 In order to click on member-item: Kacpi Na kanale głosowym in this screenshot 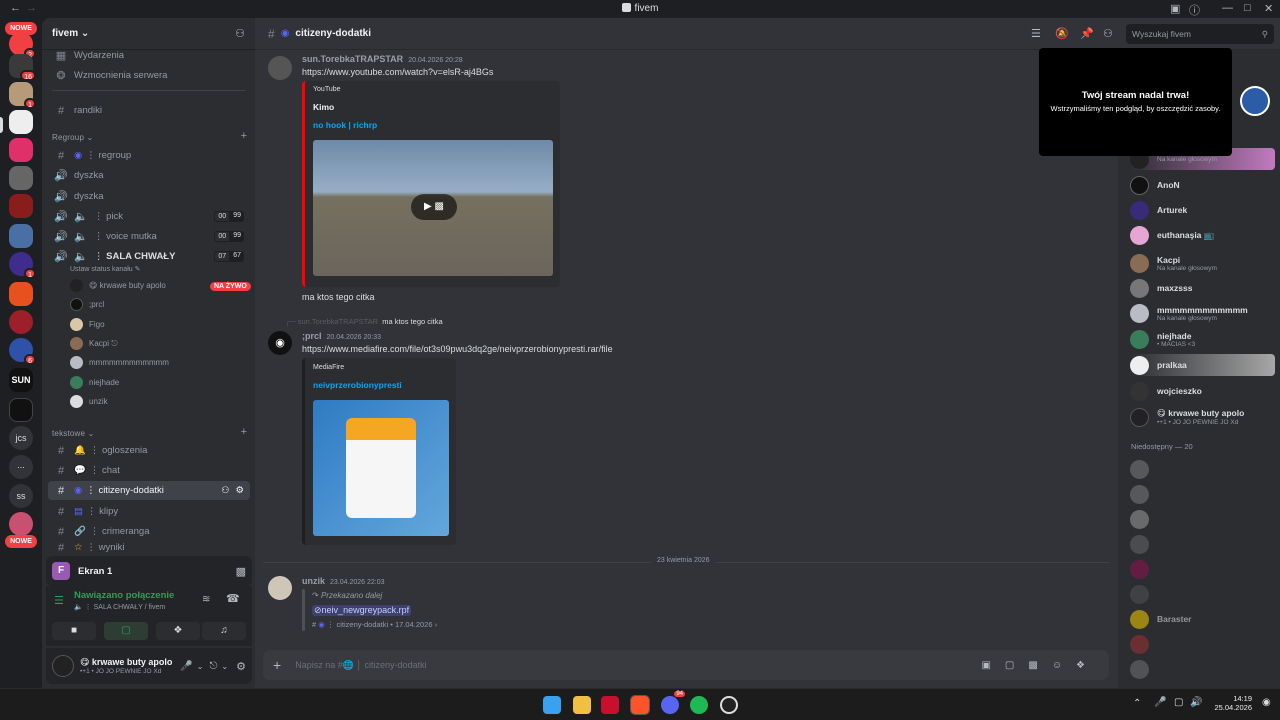, I will do `click(1202, 263)`.